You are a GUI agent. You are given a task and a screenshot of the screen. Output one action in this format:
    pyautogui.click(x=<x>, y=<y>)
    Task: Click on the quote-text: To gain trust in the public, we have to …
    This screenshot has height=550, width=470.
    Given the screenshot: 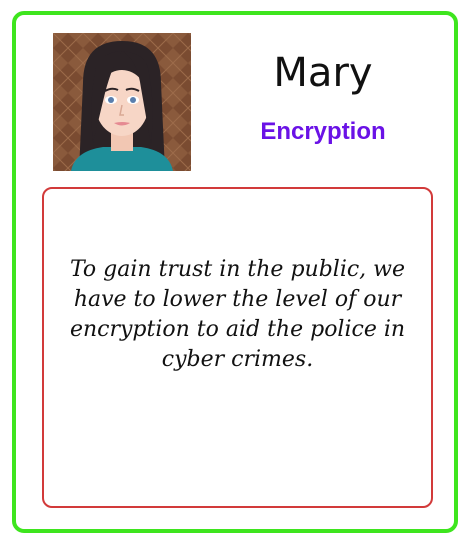 What is the action you would take?
    pyautogui.click(x=237, y=314)
    